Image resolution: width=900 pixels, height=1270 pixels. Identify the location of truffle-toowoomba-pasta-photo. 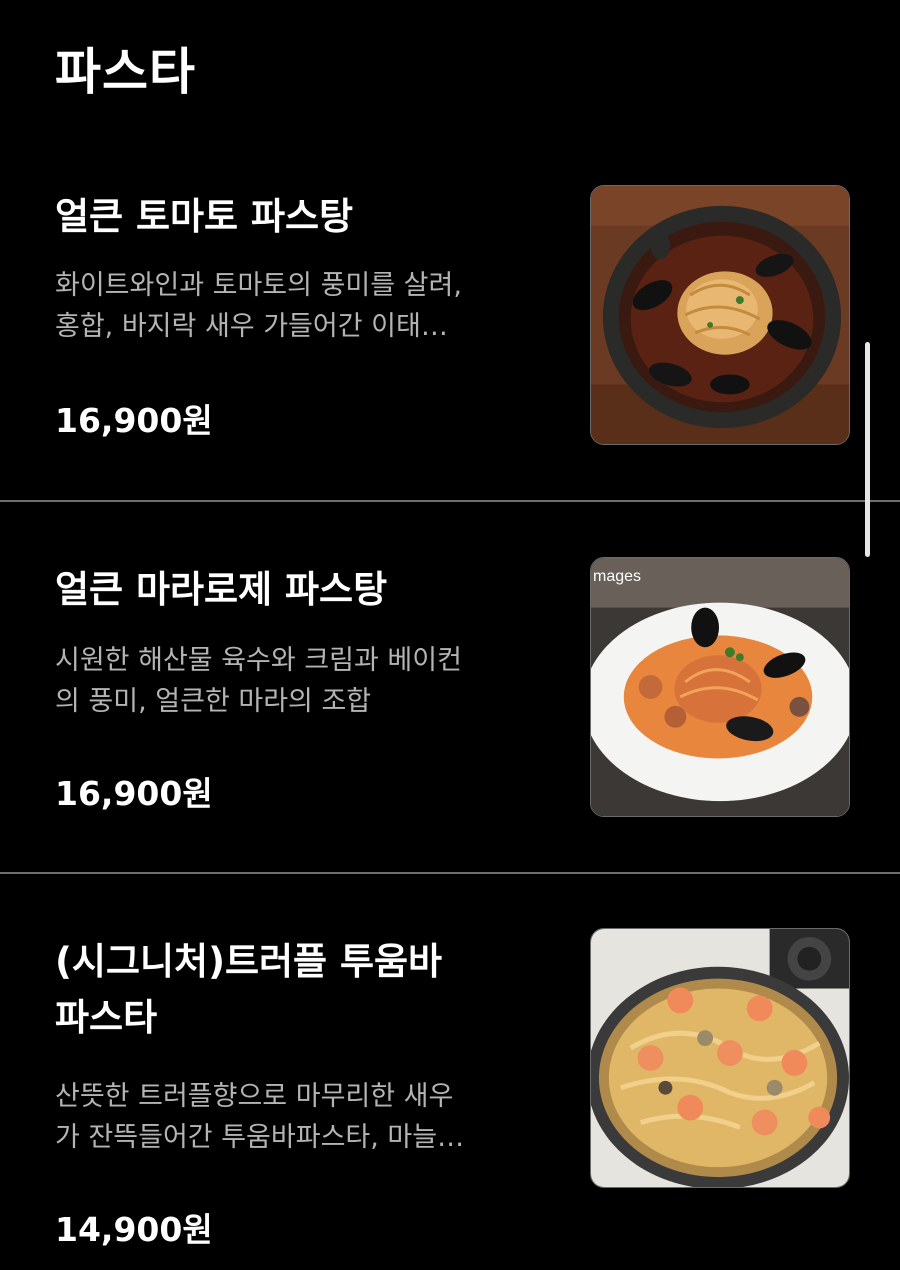
(720, 1058).